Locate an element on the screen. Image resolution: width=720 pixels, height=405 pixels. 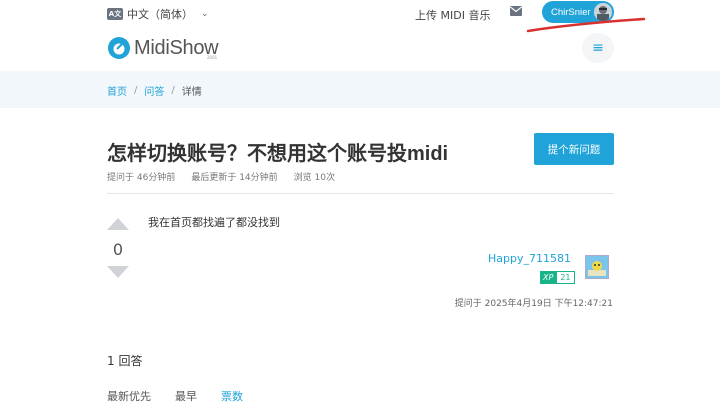
question-meta: 提问于 46分钟前 最后更新于 14分钟前 浏览 10次 is located at coordinates (221, 176).